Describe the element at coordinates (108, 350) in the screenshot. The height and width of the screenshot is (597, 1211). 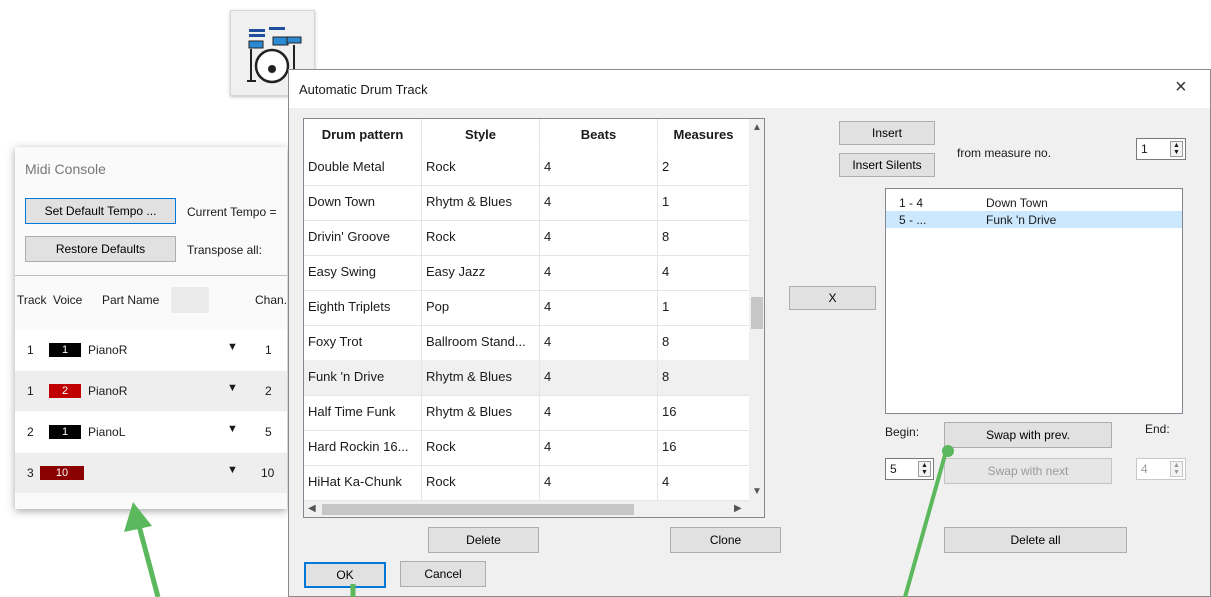
I see `part-name: PianoR` at that location.